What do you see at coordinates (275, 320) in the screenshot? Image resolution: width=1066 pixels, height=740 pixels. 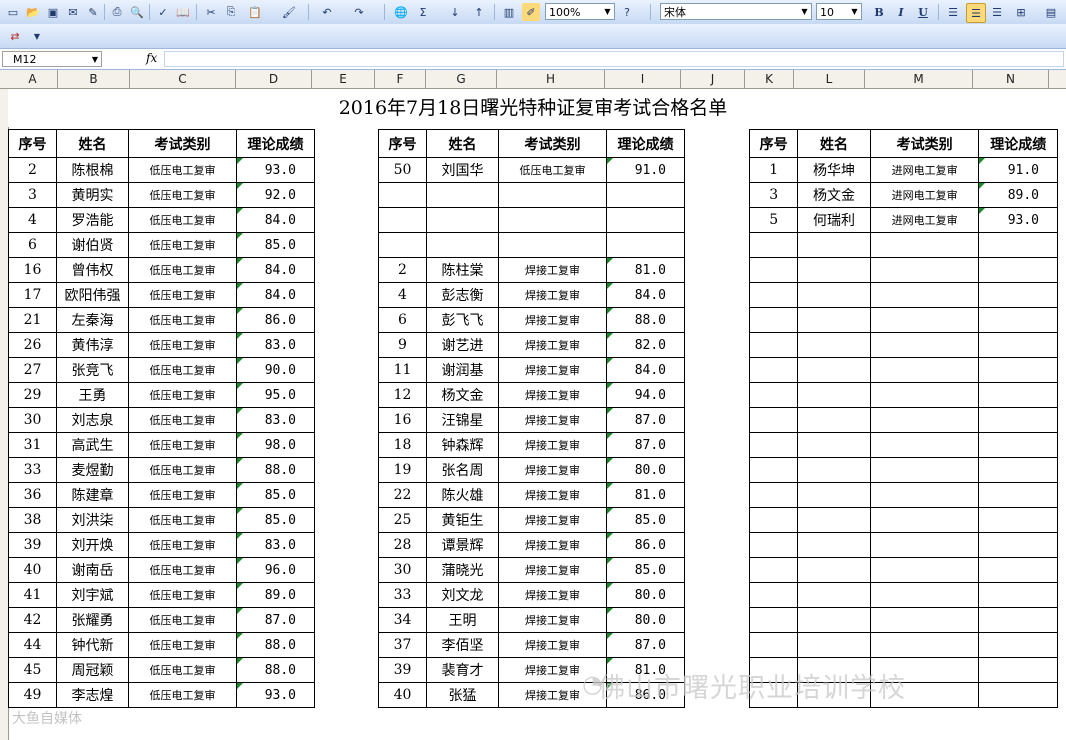 I see `score-cell: 86.0` at bounding box center [275, 320].